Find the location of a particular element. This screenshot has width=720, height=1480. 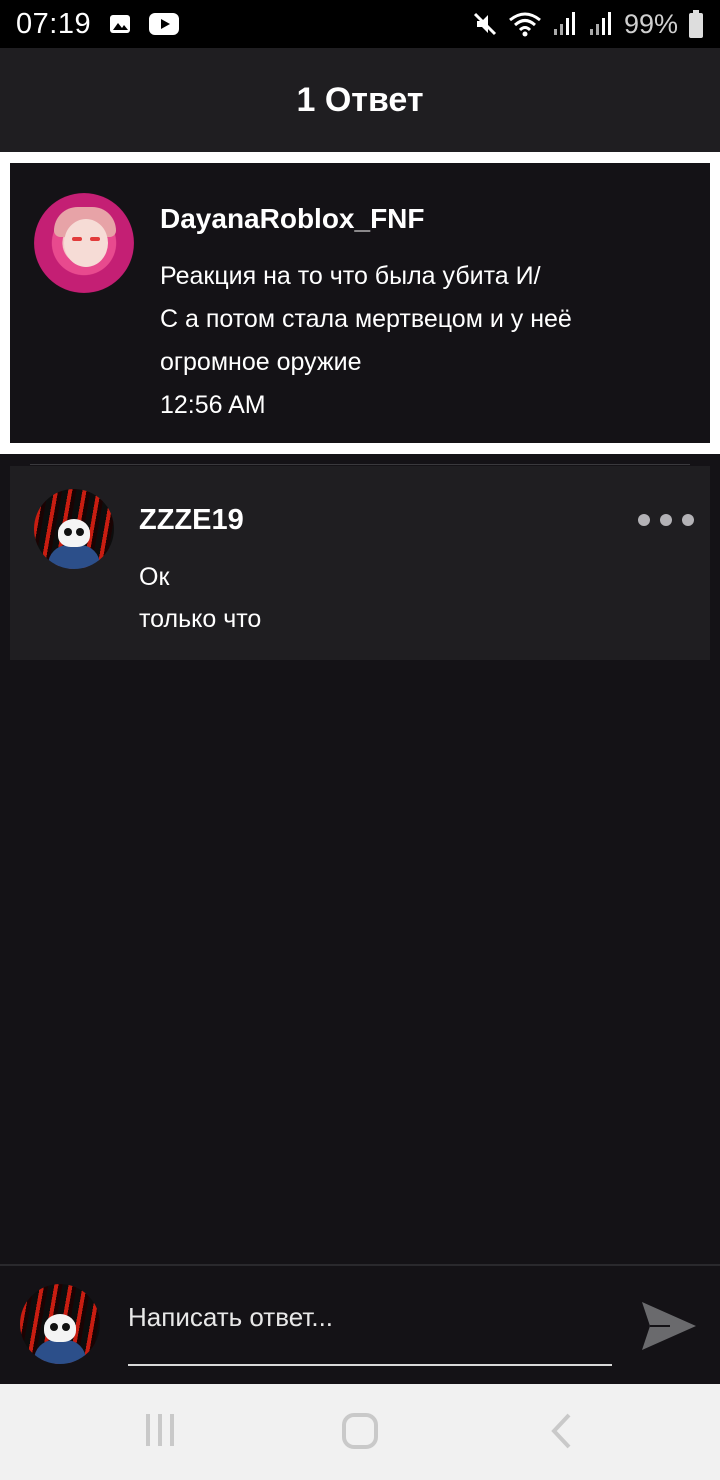

comment-line: С а потом стала мертвецом и у неё is located at coordinates (366, 319).